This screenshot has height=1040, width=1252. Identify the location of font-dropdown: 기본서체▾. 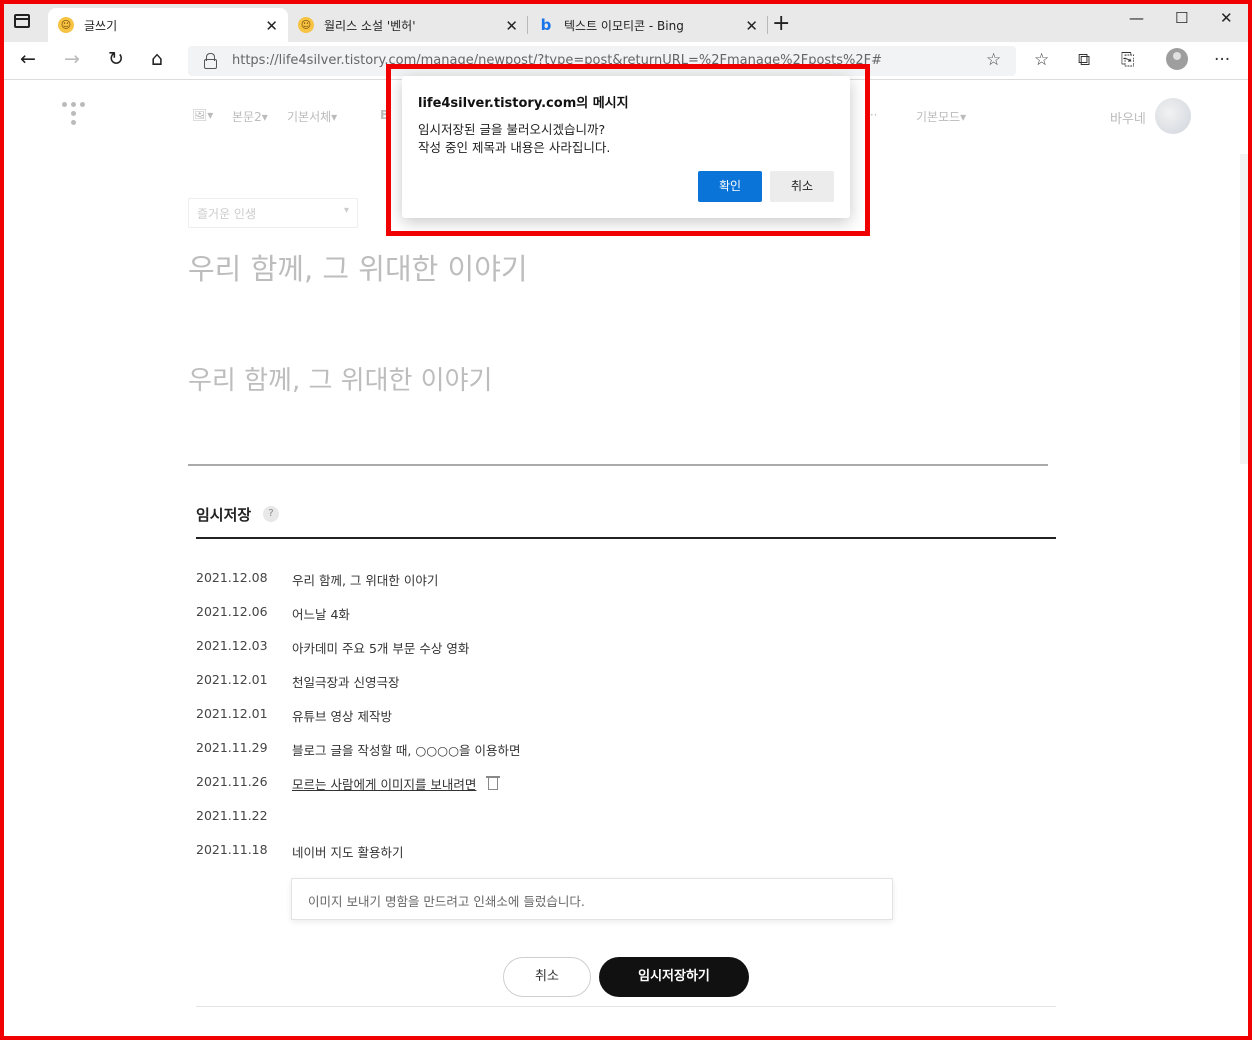
(312, 116).